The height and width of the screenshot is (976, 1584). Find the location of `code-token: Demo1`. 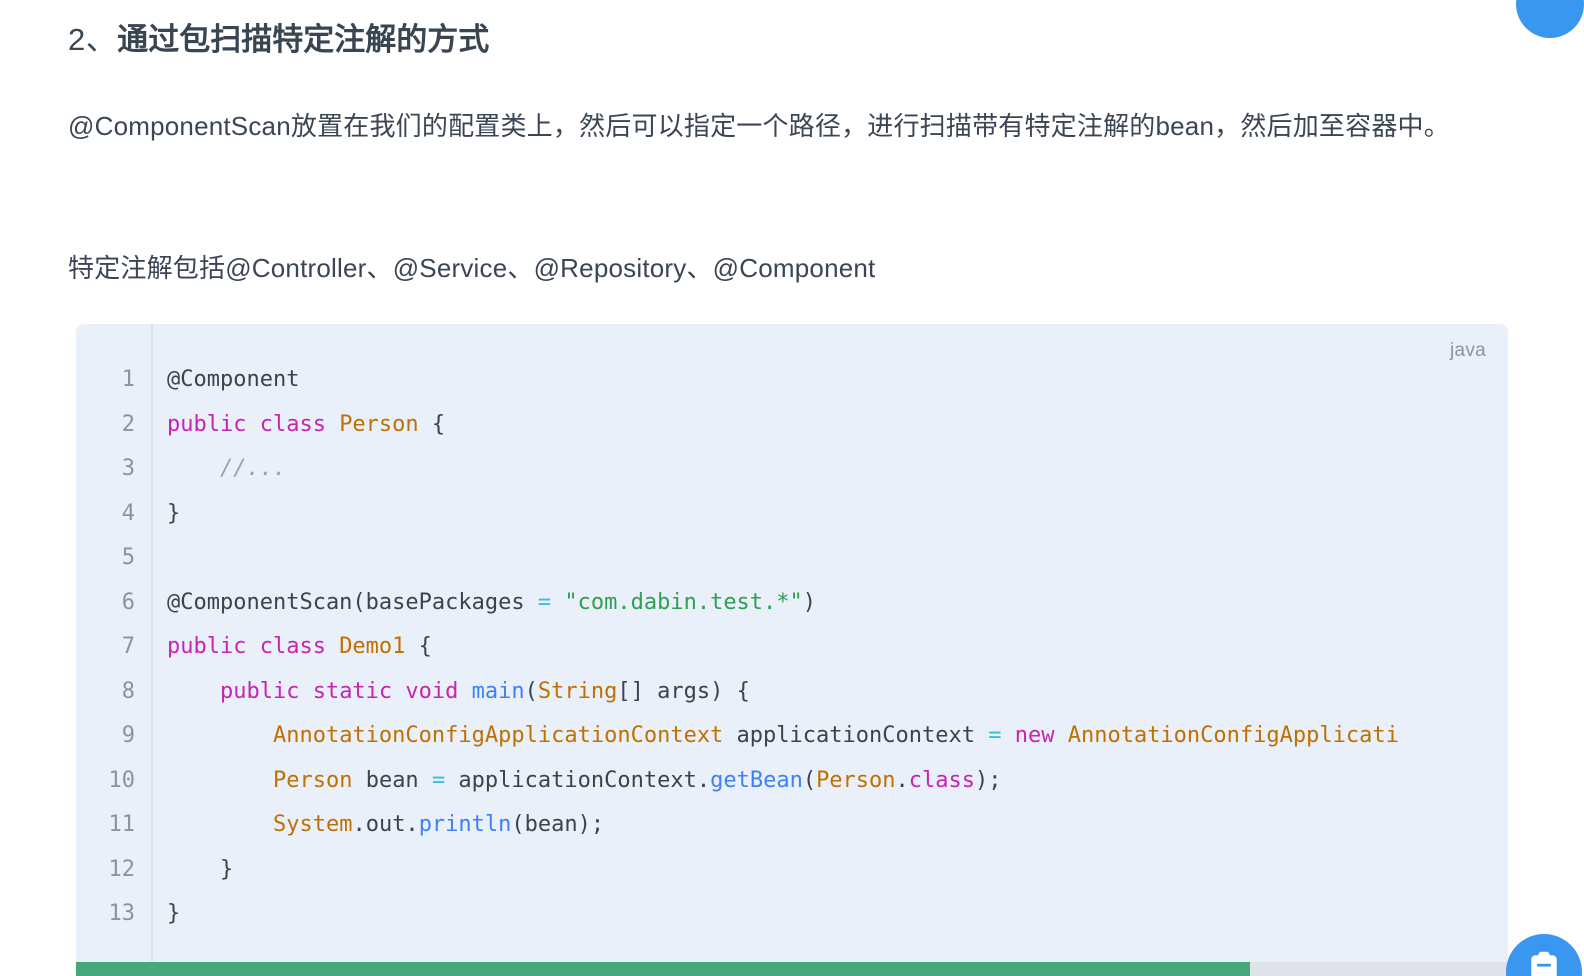

code-token: Demo1 is located at coordinates (372, 646).